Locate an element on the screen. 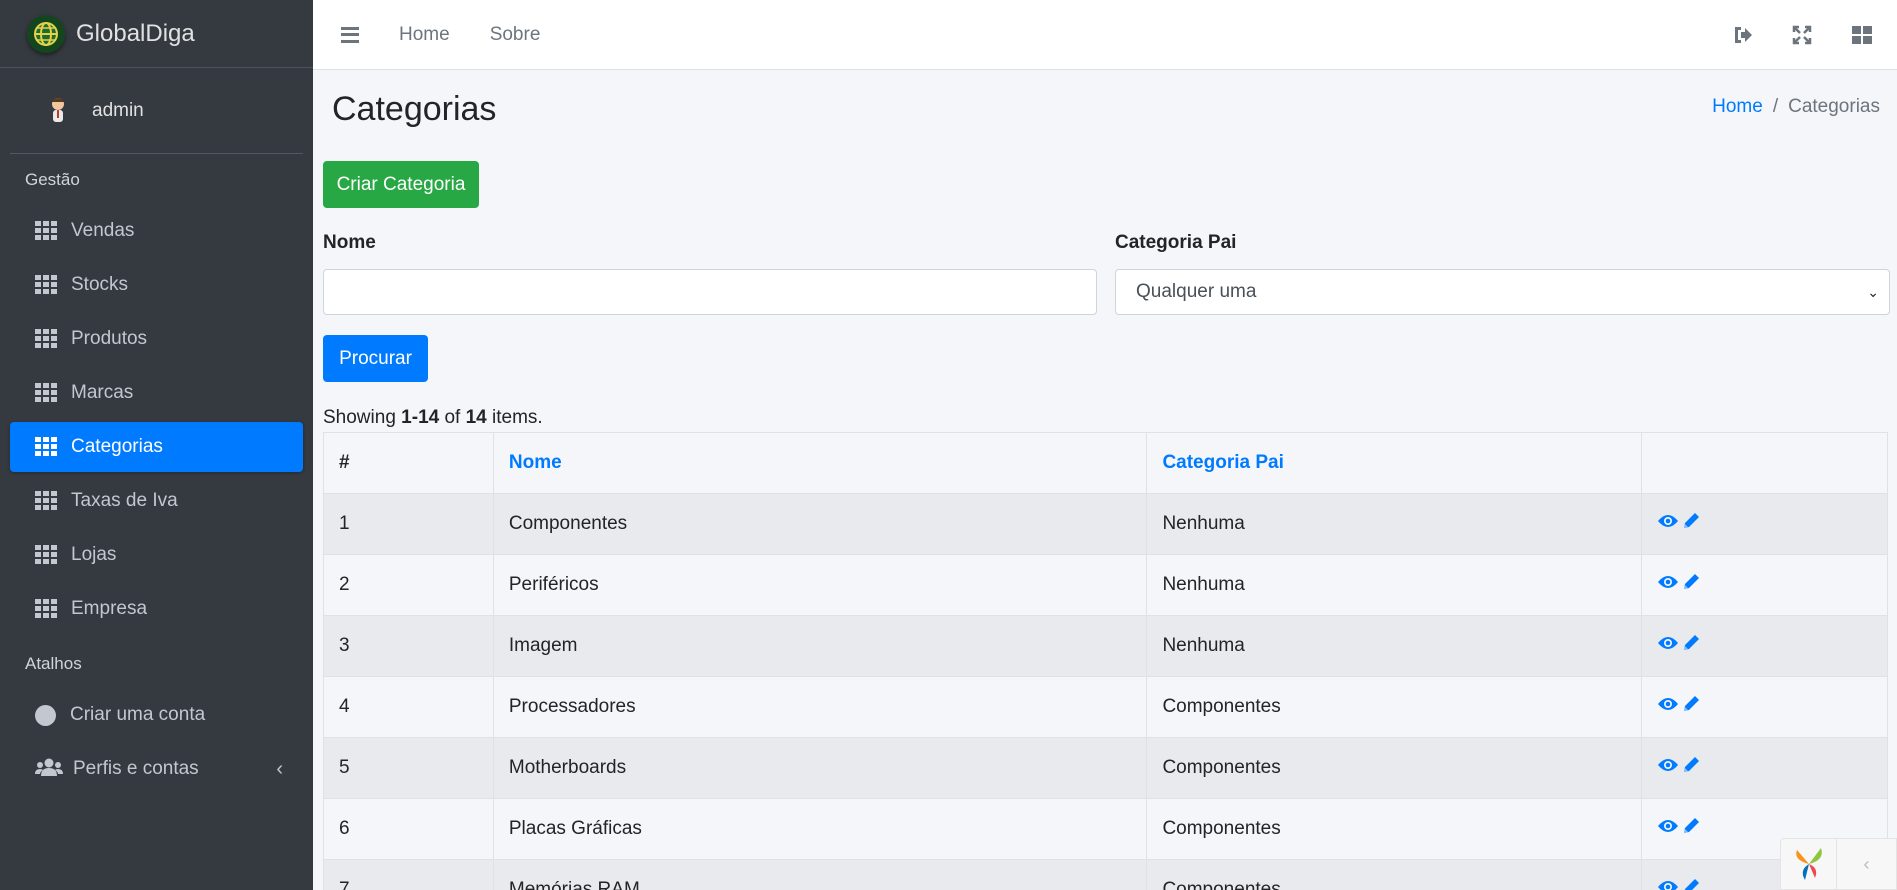 This screenshot has height=890, width=1897. column-header-categoria-pai: Categoria Pai is located at coordinates (1394, 463).